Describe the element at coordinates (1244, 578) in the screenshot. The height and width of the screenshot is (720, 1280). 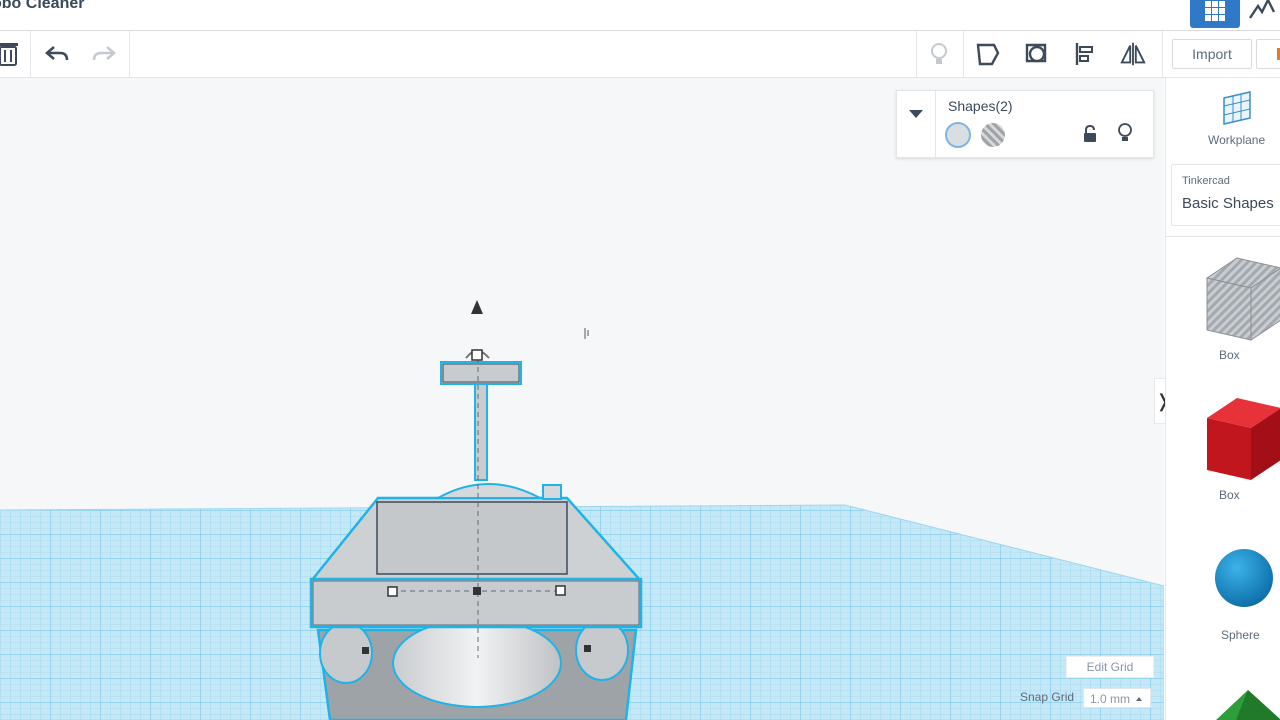
I see `sphere-icon` at that location.